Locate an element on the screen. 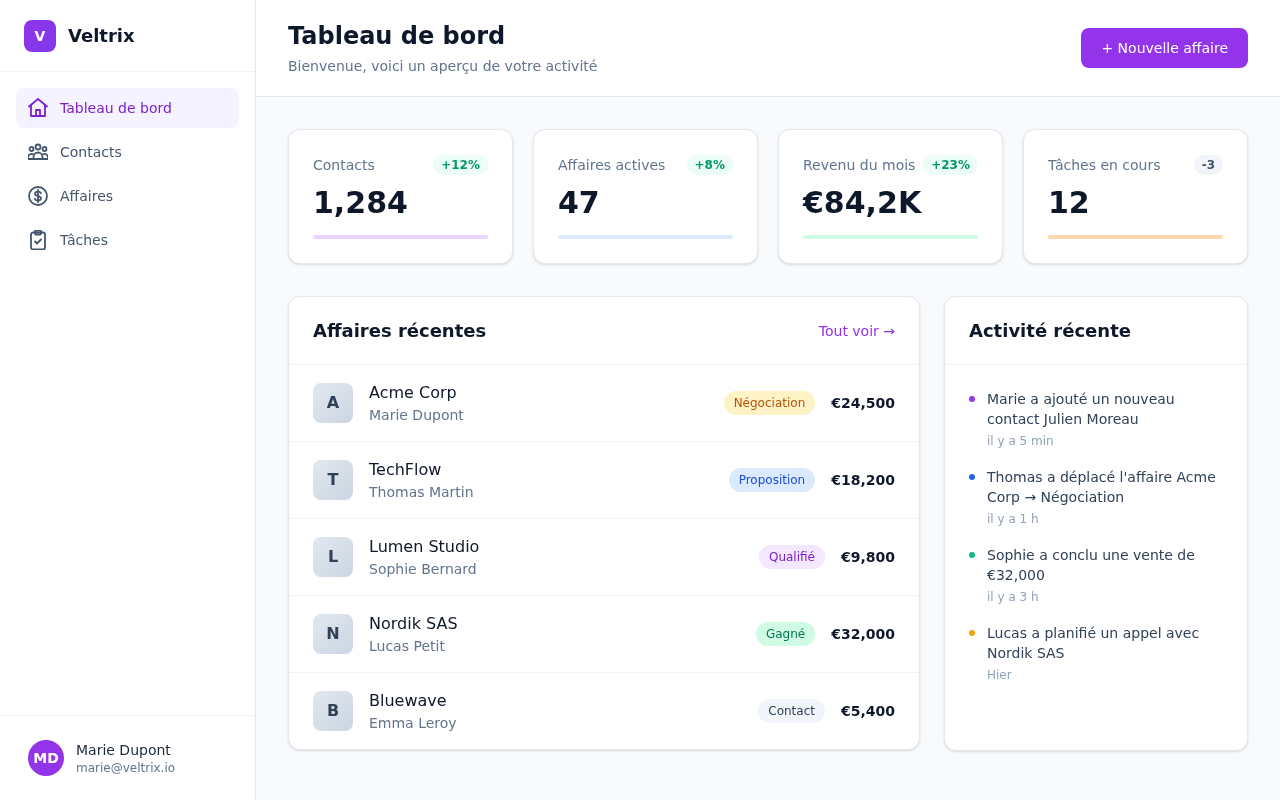 This screenshot has height=800, width=1280. company-name: Acme Corp is located at coordinates (413, 393).